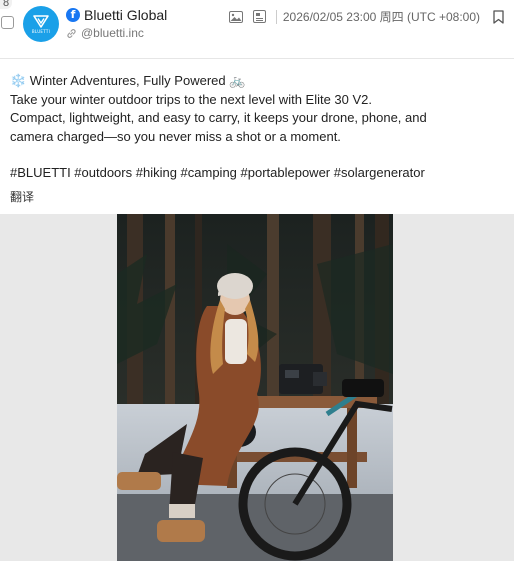 The width and height of the screenshot is (514, 561). Describe the element at coordinates (22, 196) in the screenshot. I see `translate-link: 翻译` at that location.